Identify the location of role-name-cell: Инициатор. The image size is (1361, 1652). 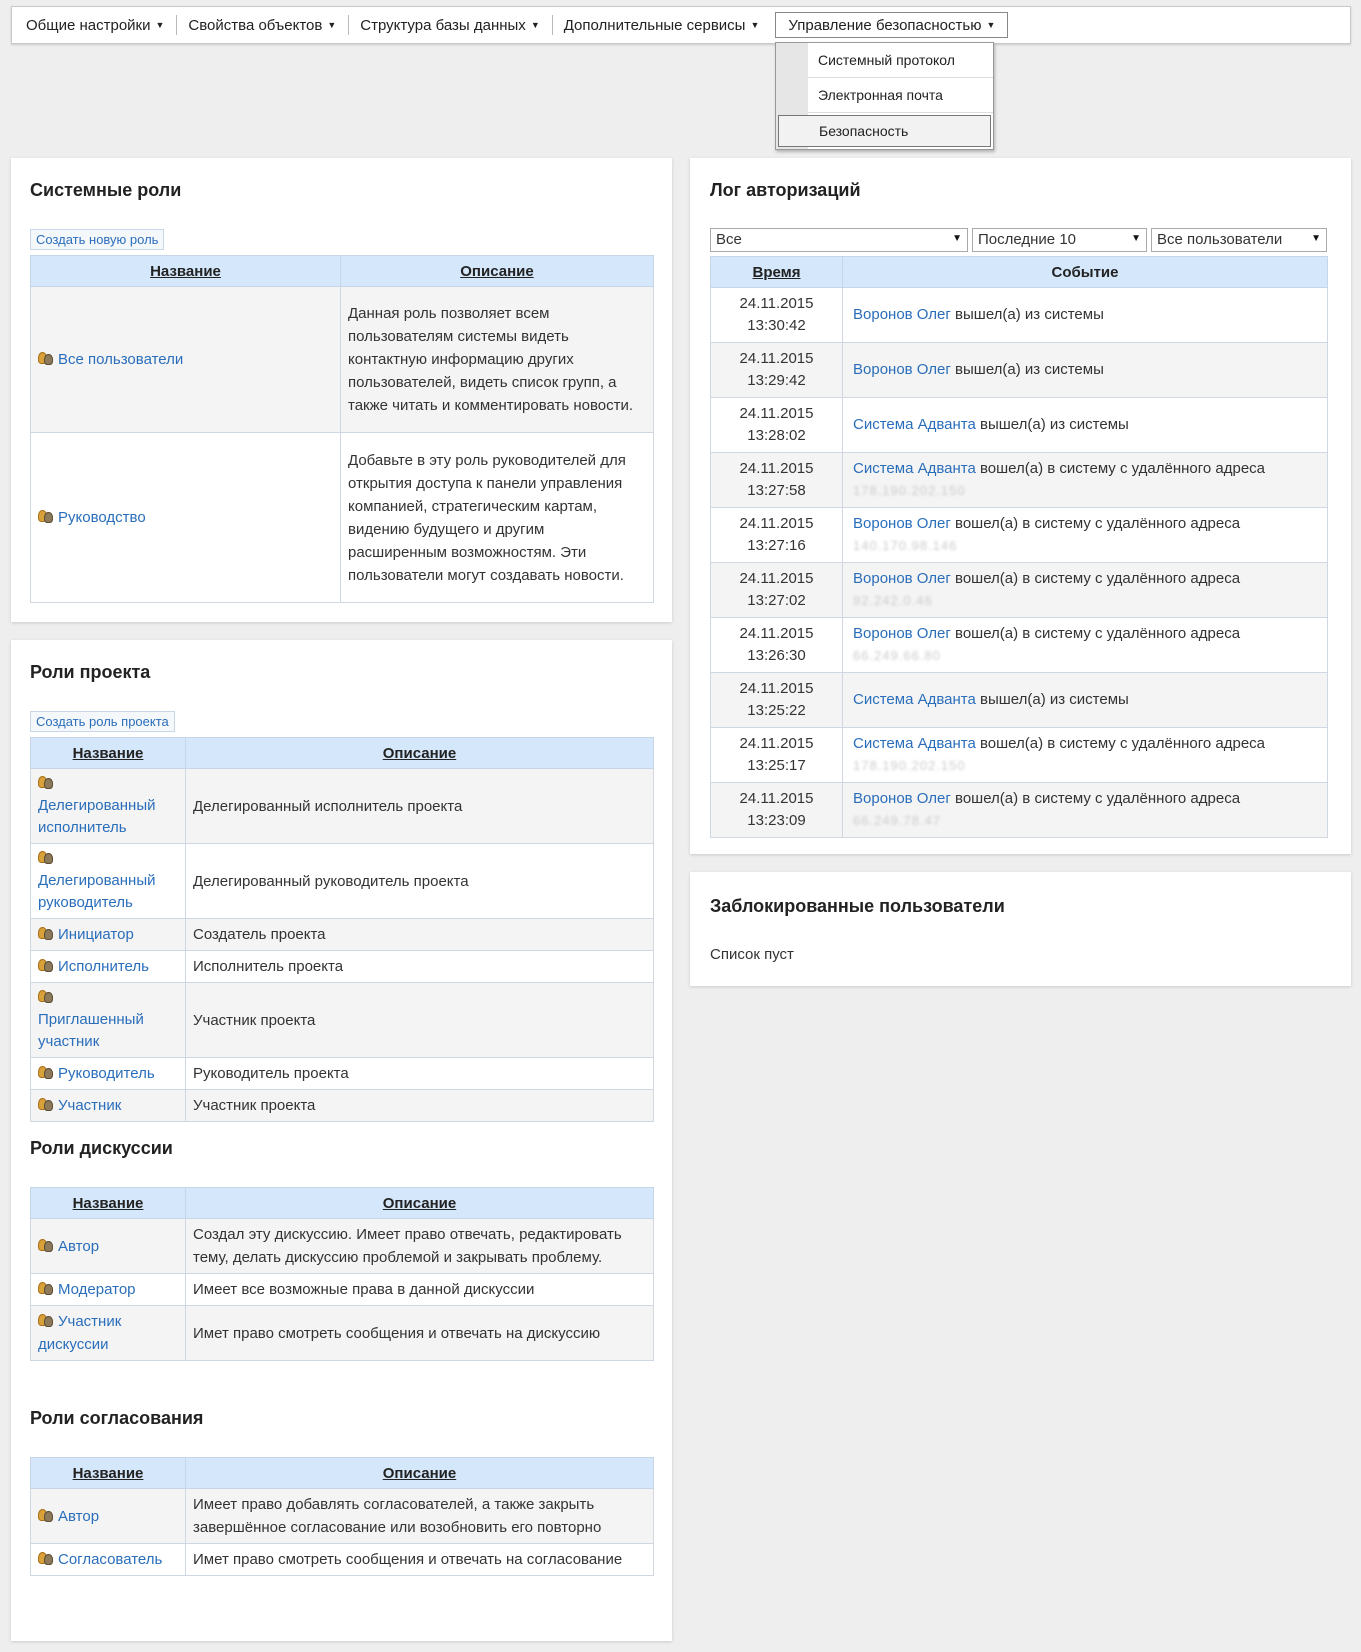
(108, 934).